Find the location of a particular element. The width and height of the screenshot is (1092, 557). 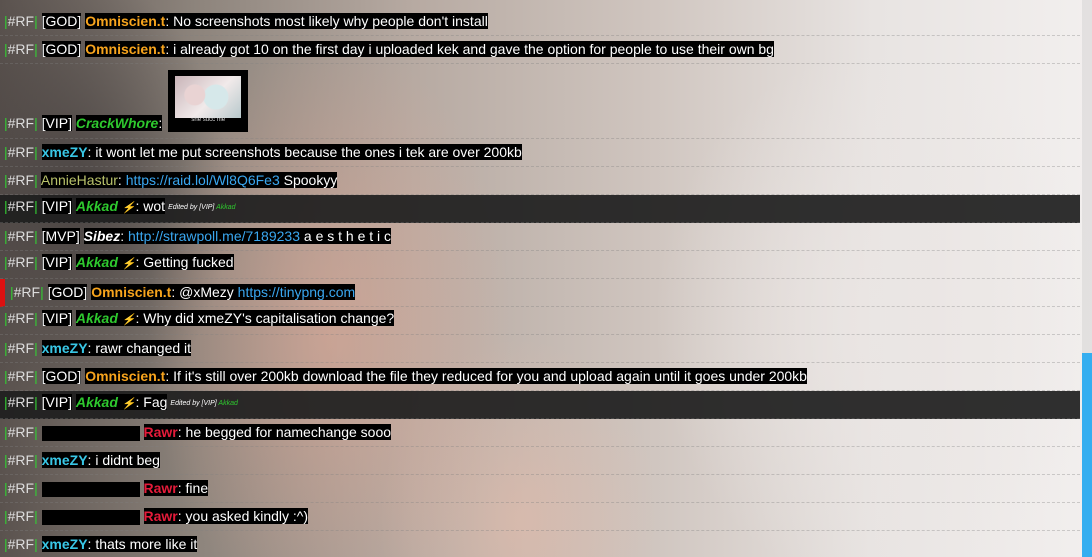

message-text: : fine is located at coordinates (193, 488).